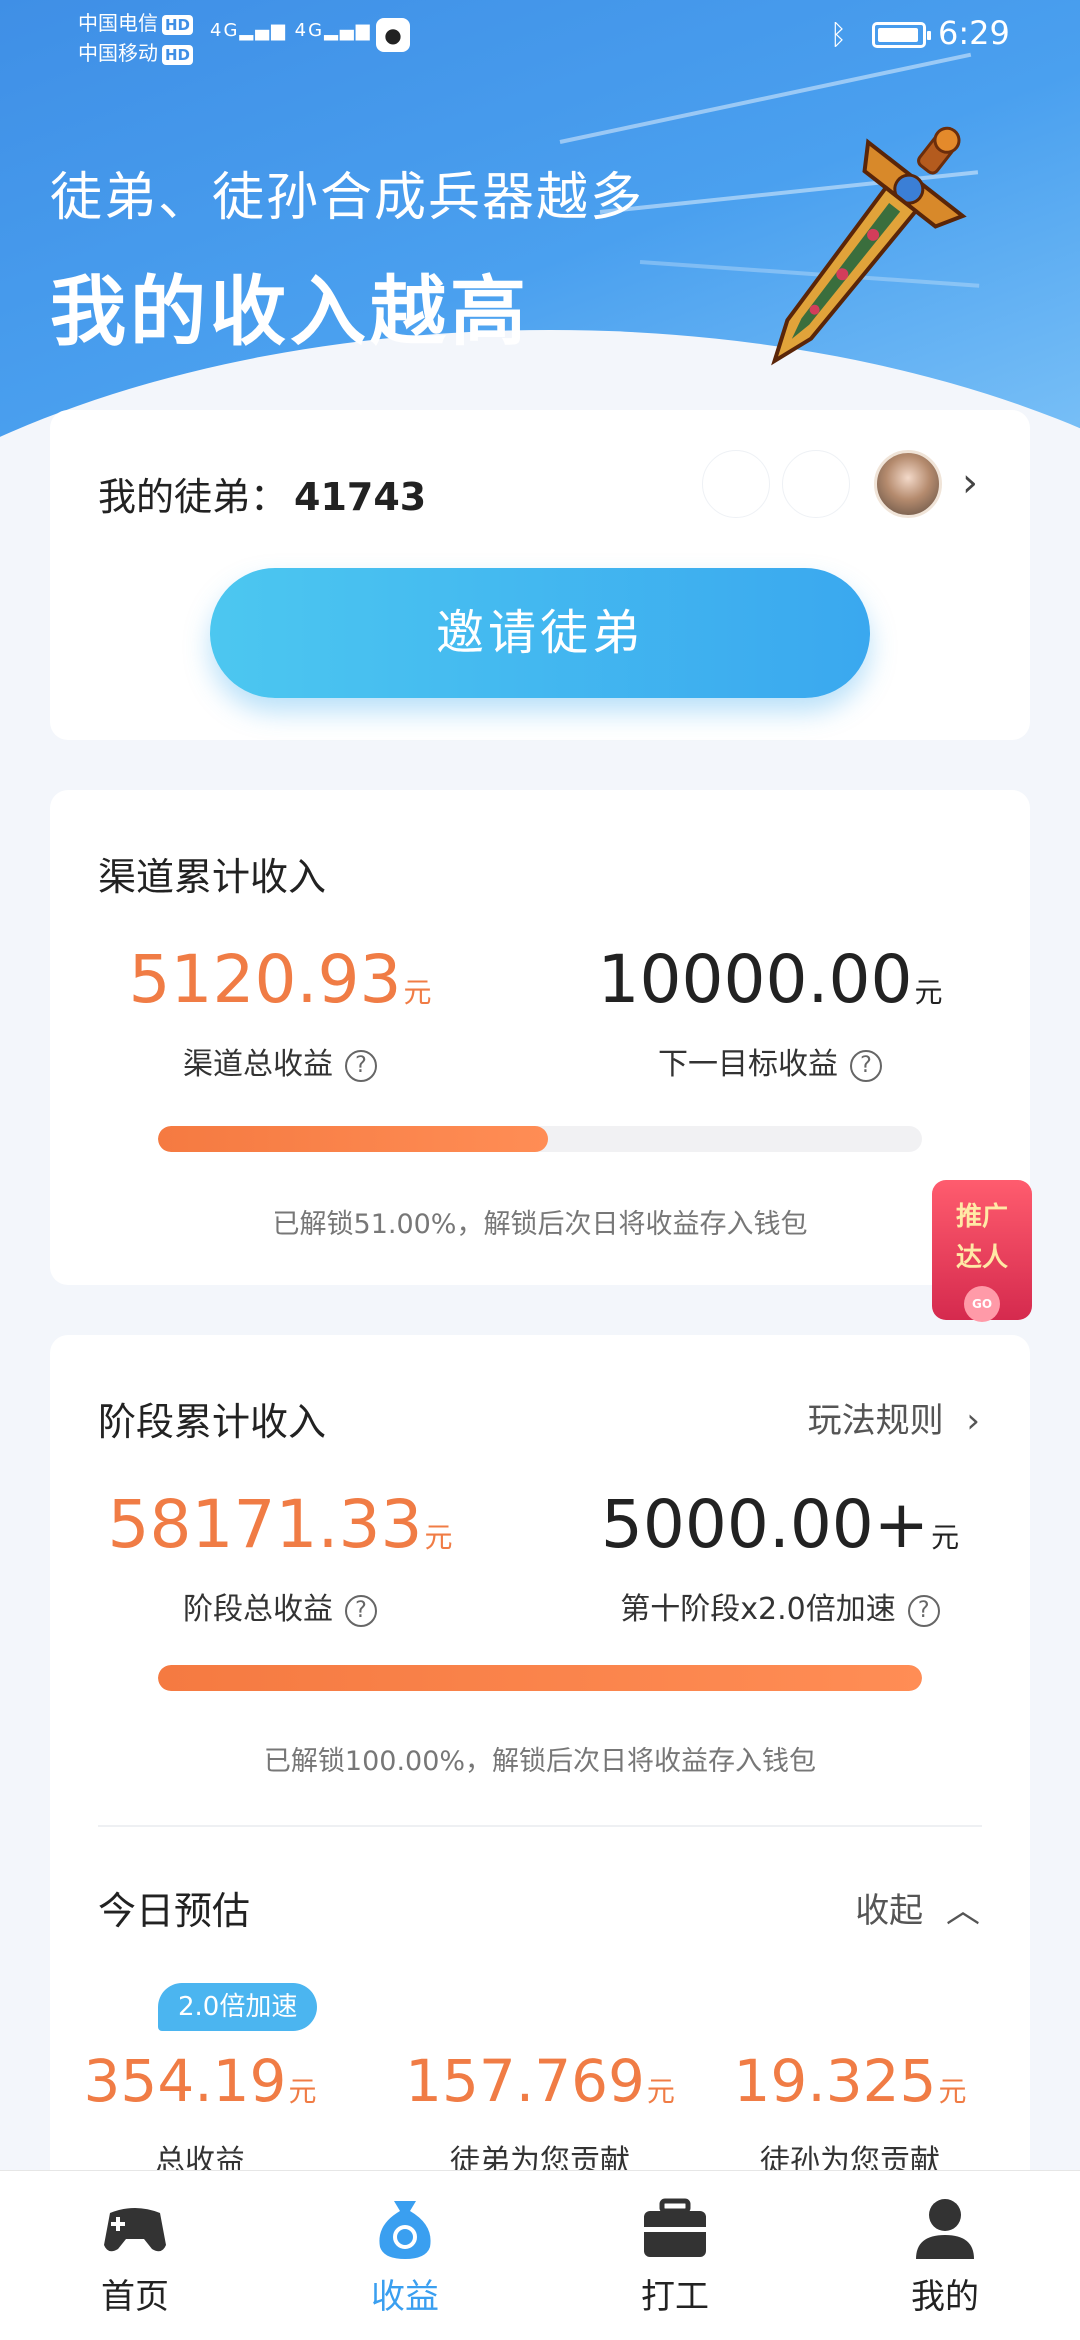  I want to click on money-bag-icon, so click(405, 2228).